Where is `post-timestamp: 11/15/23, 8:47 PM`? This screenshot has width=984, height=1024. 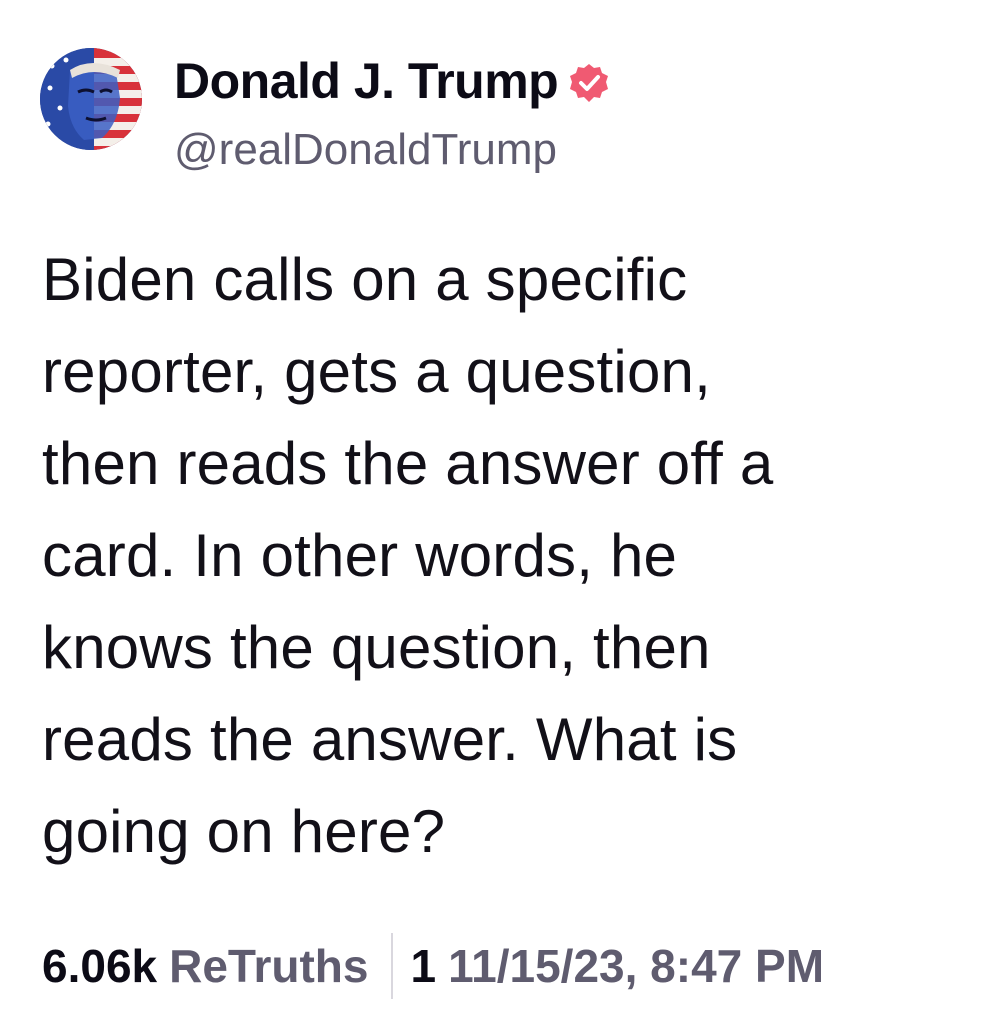 post-timestamp: 11/15/23, 8:47 PM is located at coordinates (636, 966).